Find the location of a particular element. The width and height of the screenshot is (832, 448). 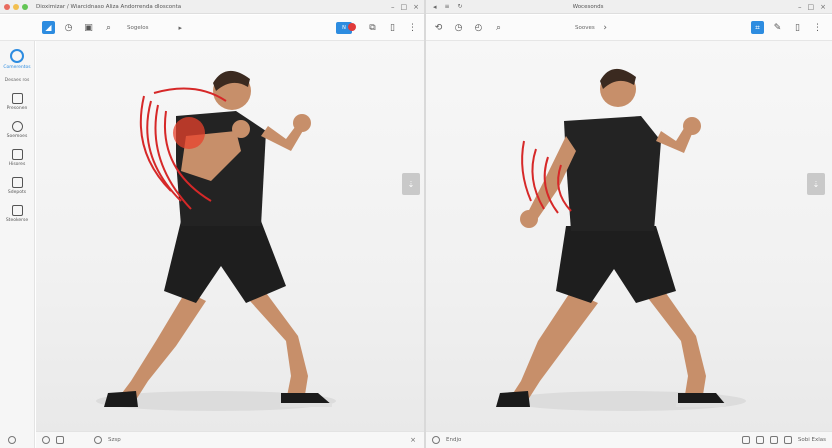

sidebar-item-soemoes: Soemoes is located at coordinates (17, 130).